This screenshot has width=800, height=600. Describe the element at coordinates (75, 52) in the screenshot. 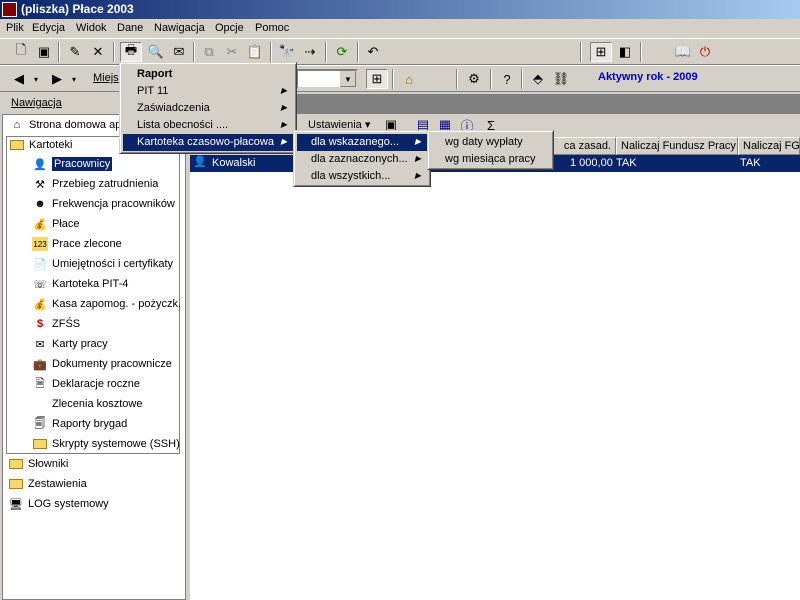

I see `edit-icon: ✎` at that location.